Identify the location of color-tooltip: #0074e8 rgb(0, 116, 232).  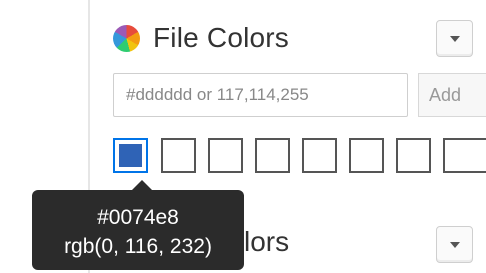
(138, 225).